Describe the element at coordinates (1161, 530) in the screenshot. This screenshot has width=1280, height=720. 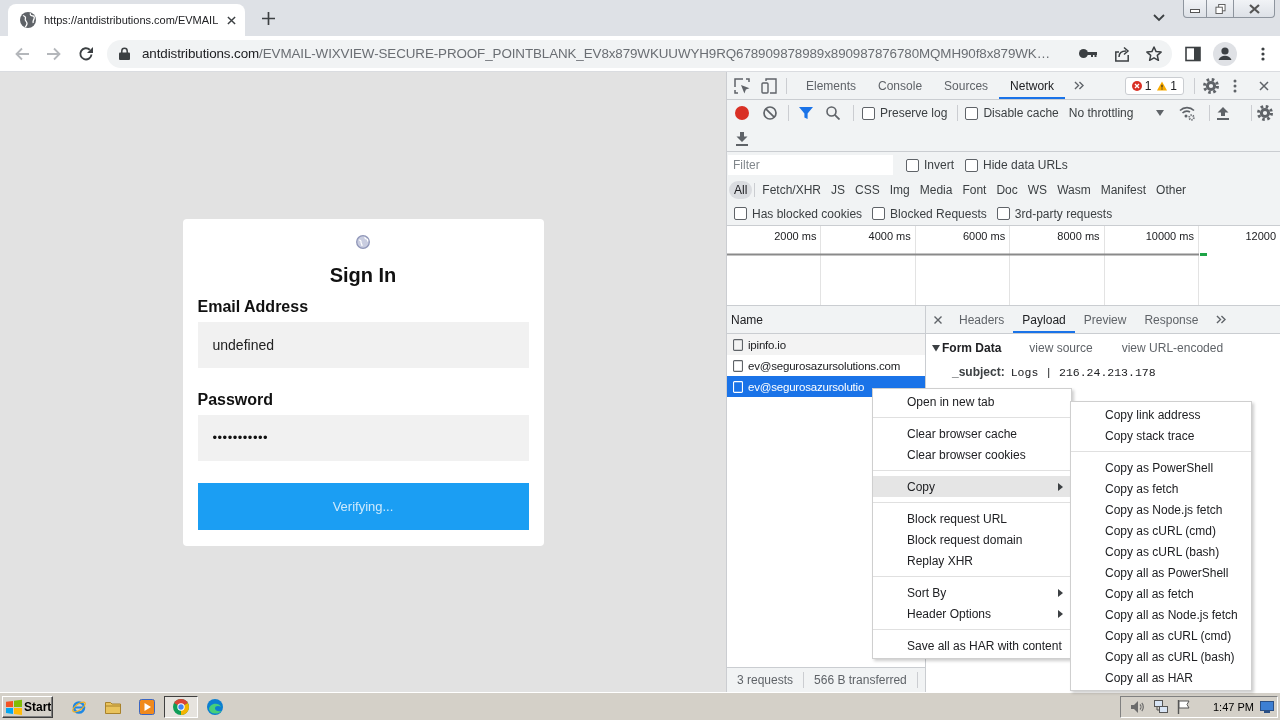
I see `menu-item: Copy as cURL (cmd)` at that location.